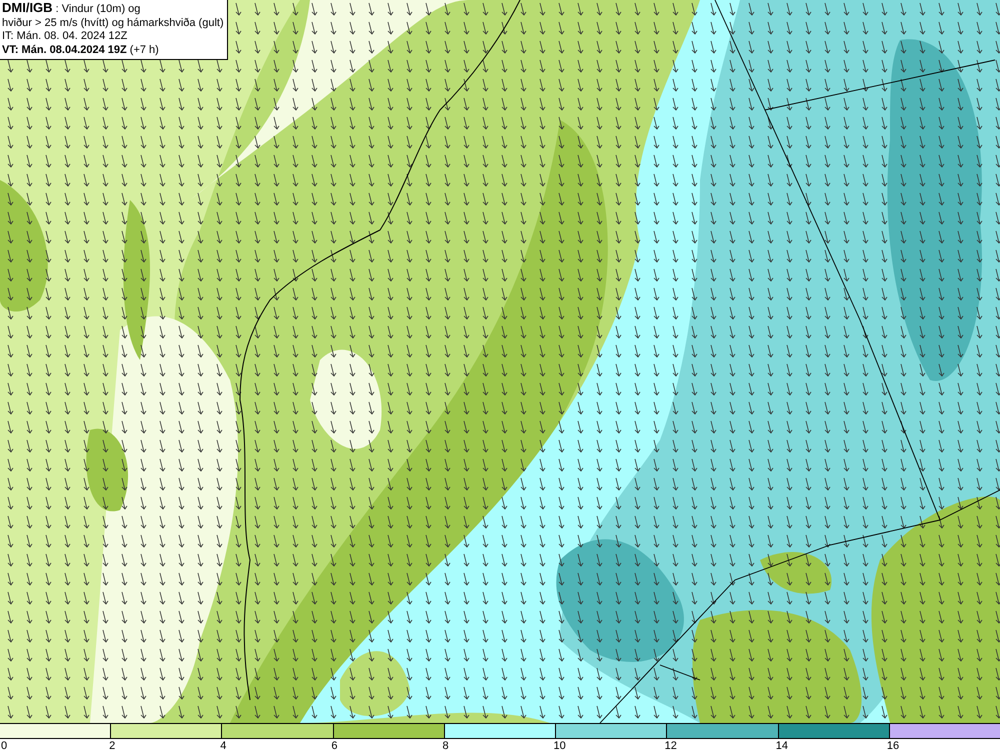  Describe the element at coordinates (560, 746) in the screenshot. I see `legend-tick-label: 10` at that location.